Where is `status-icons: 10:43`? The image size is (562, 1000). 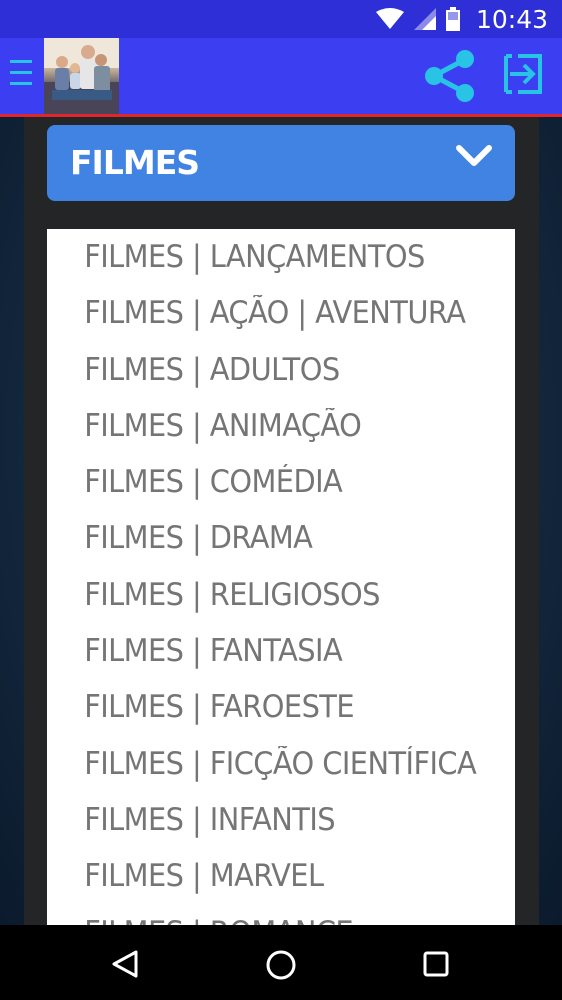
status-icons: 10:43 is located at coordinates (461, 19).